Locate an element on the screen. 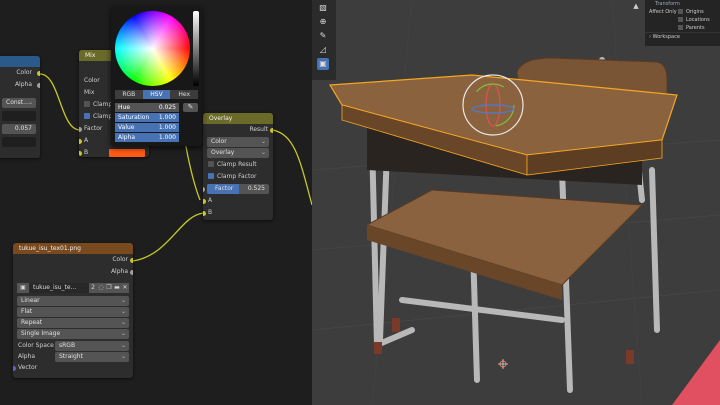 This screenshot has height=405, width=720. value-field: Value 1.000 is located at coordinates (147, 127).